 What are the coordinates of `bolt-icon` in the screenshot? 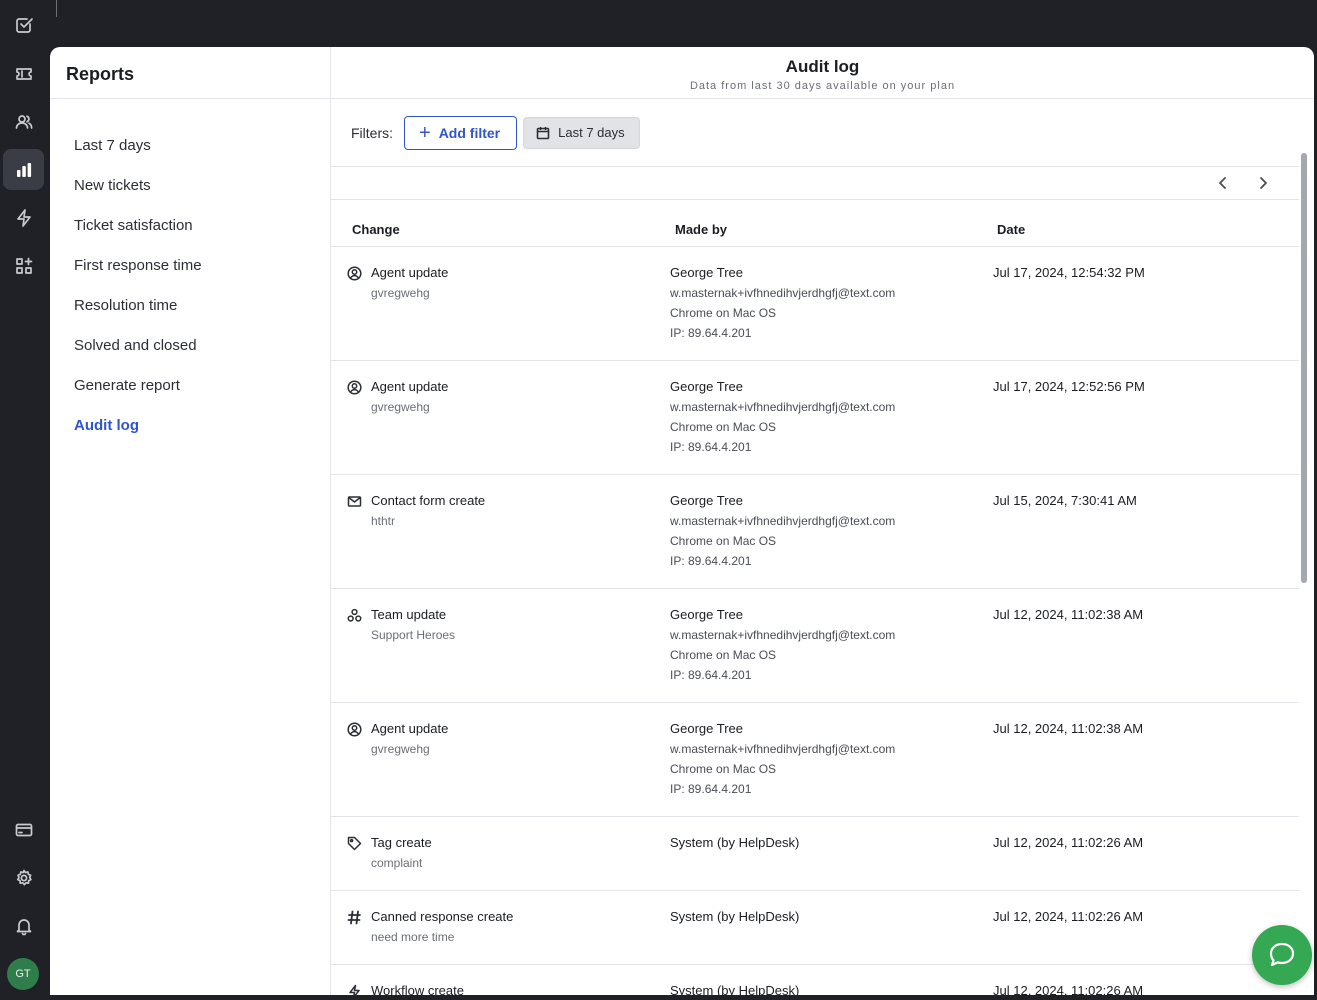 It's located at (354, 989).